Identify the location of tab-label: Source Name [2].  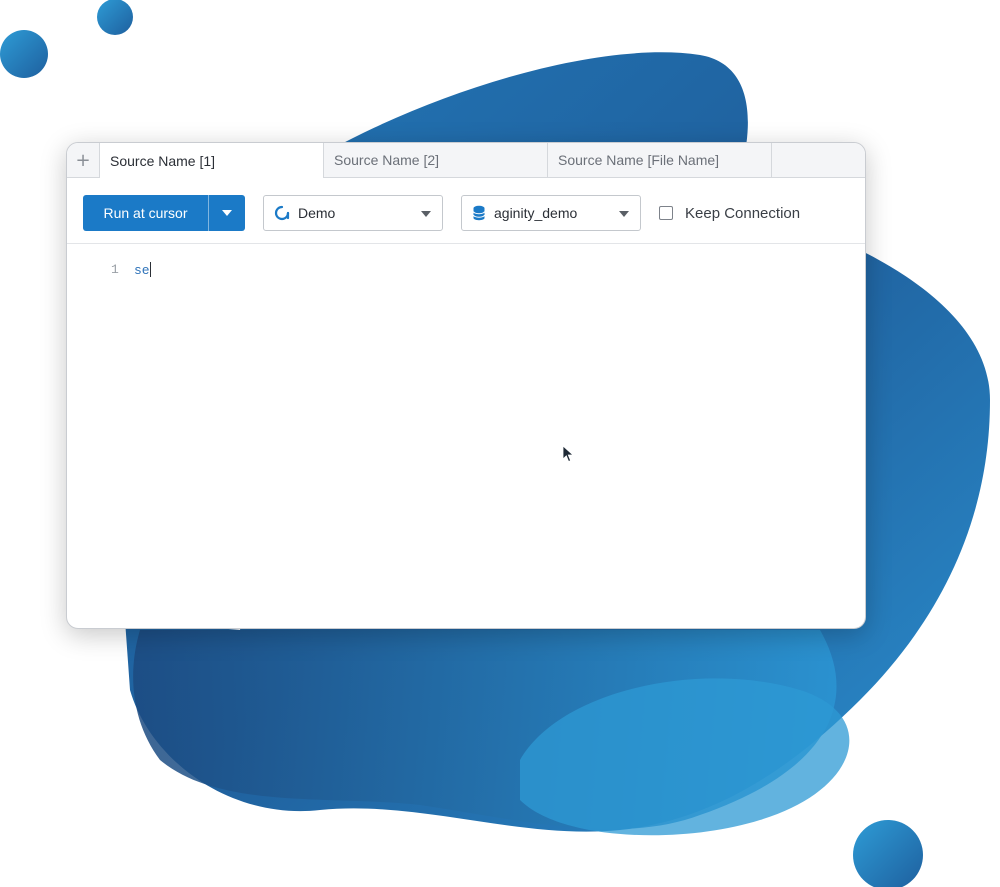
(387, 160).